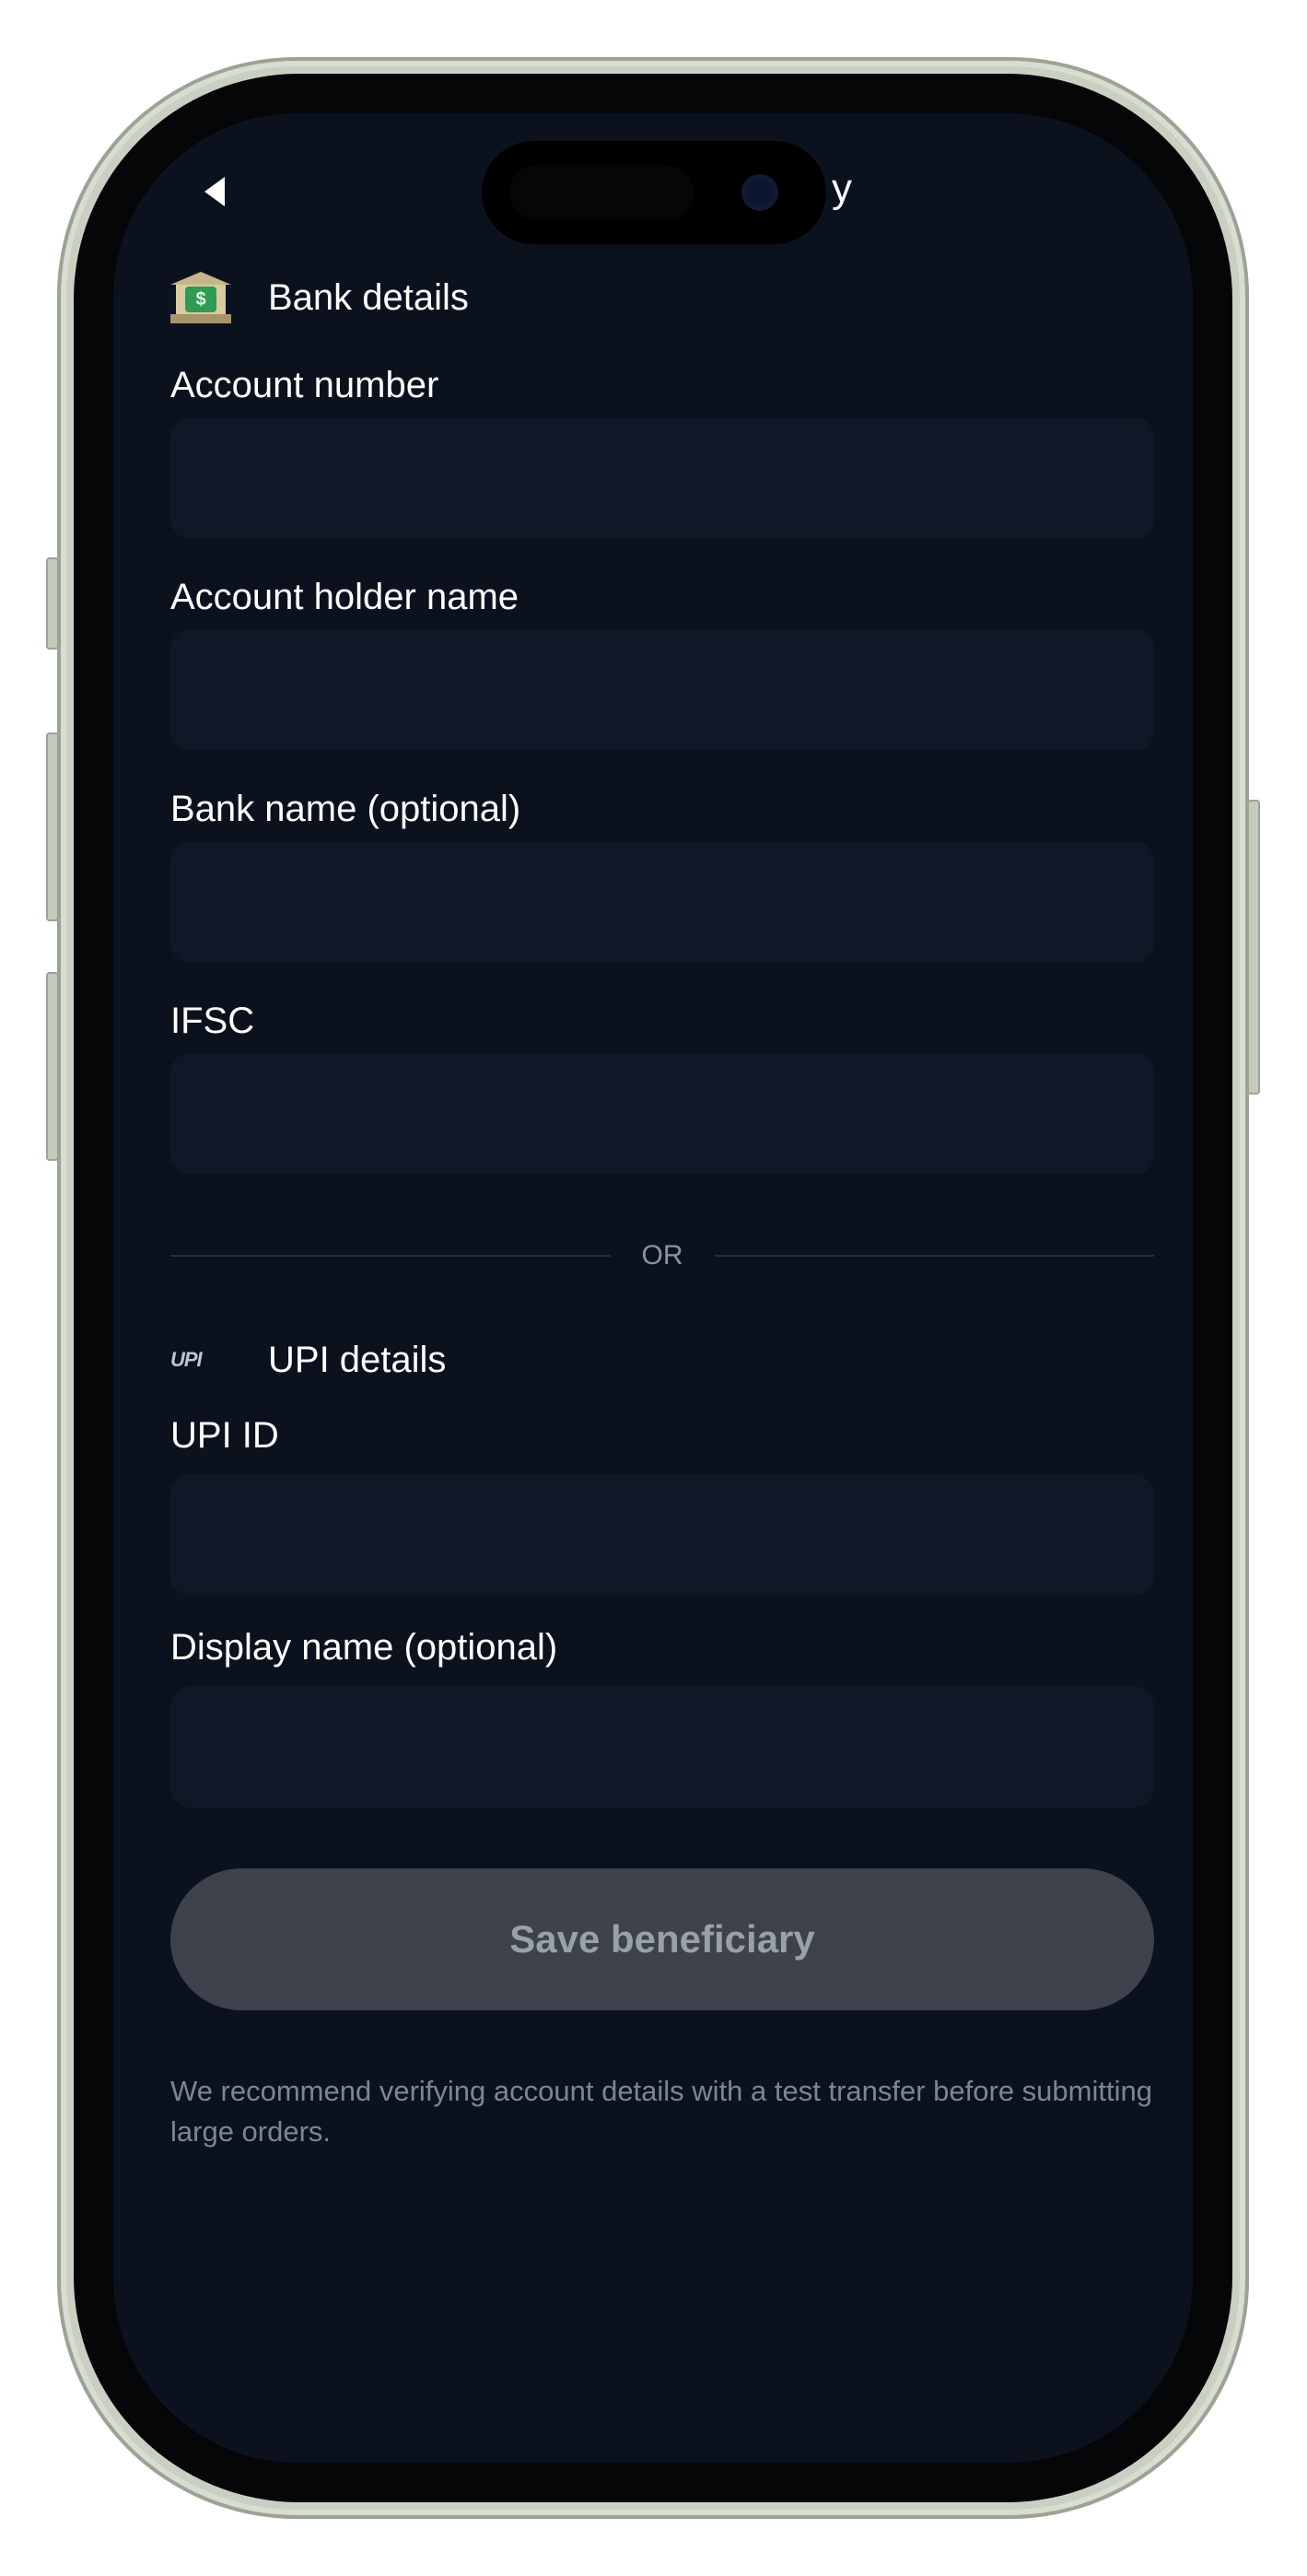 The width and height of the screenshot is (1307, 2576). Describe the element at coordinates (662, 1747) in the screenshot. I see `display-name-input` at that location.